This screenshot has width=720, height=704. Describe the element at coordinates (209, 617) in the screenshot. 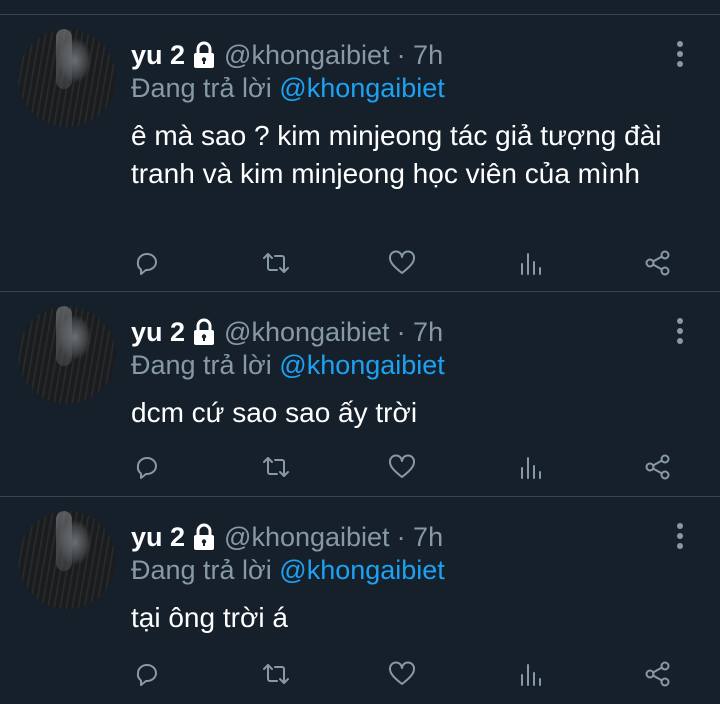

I see `tweet-text: tại ông trời á` at that location.